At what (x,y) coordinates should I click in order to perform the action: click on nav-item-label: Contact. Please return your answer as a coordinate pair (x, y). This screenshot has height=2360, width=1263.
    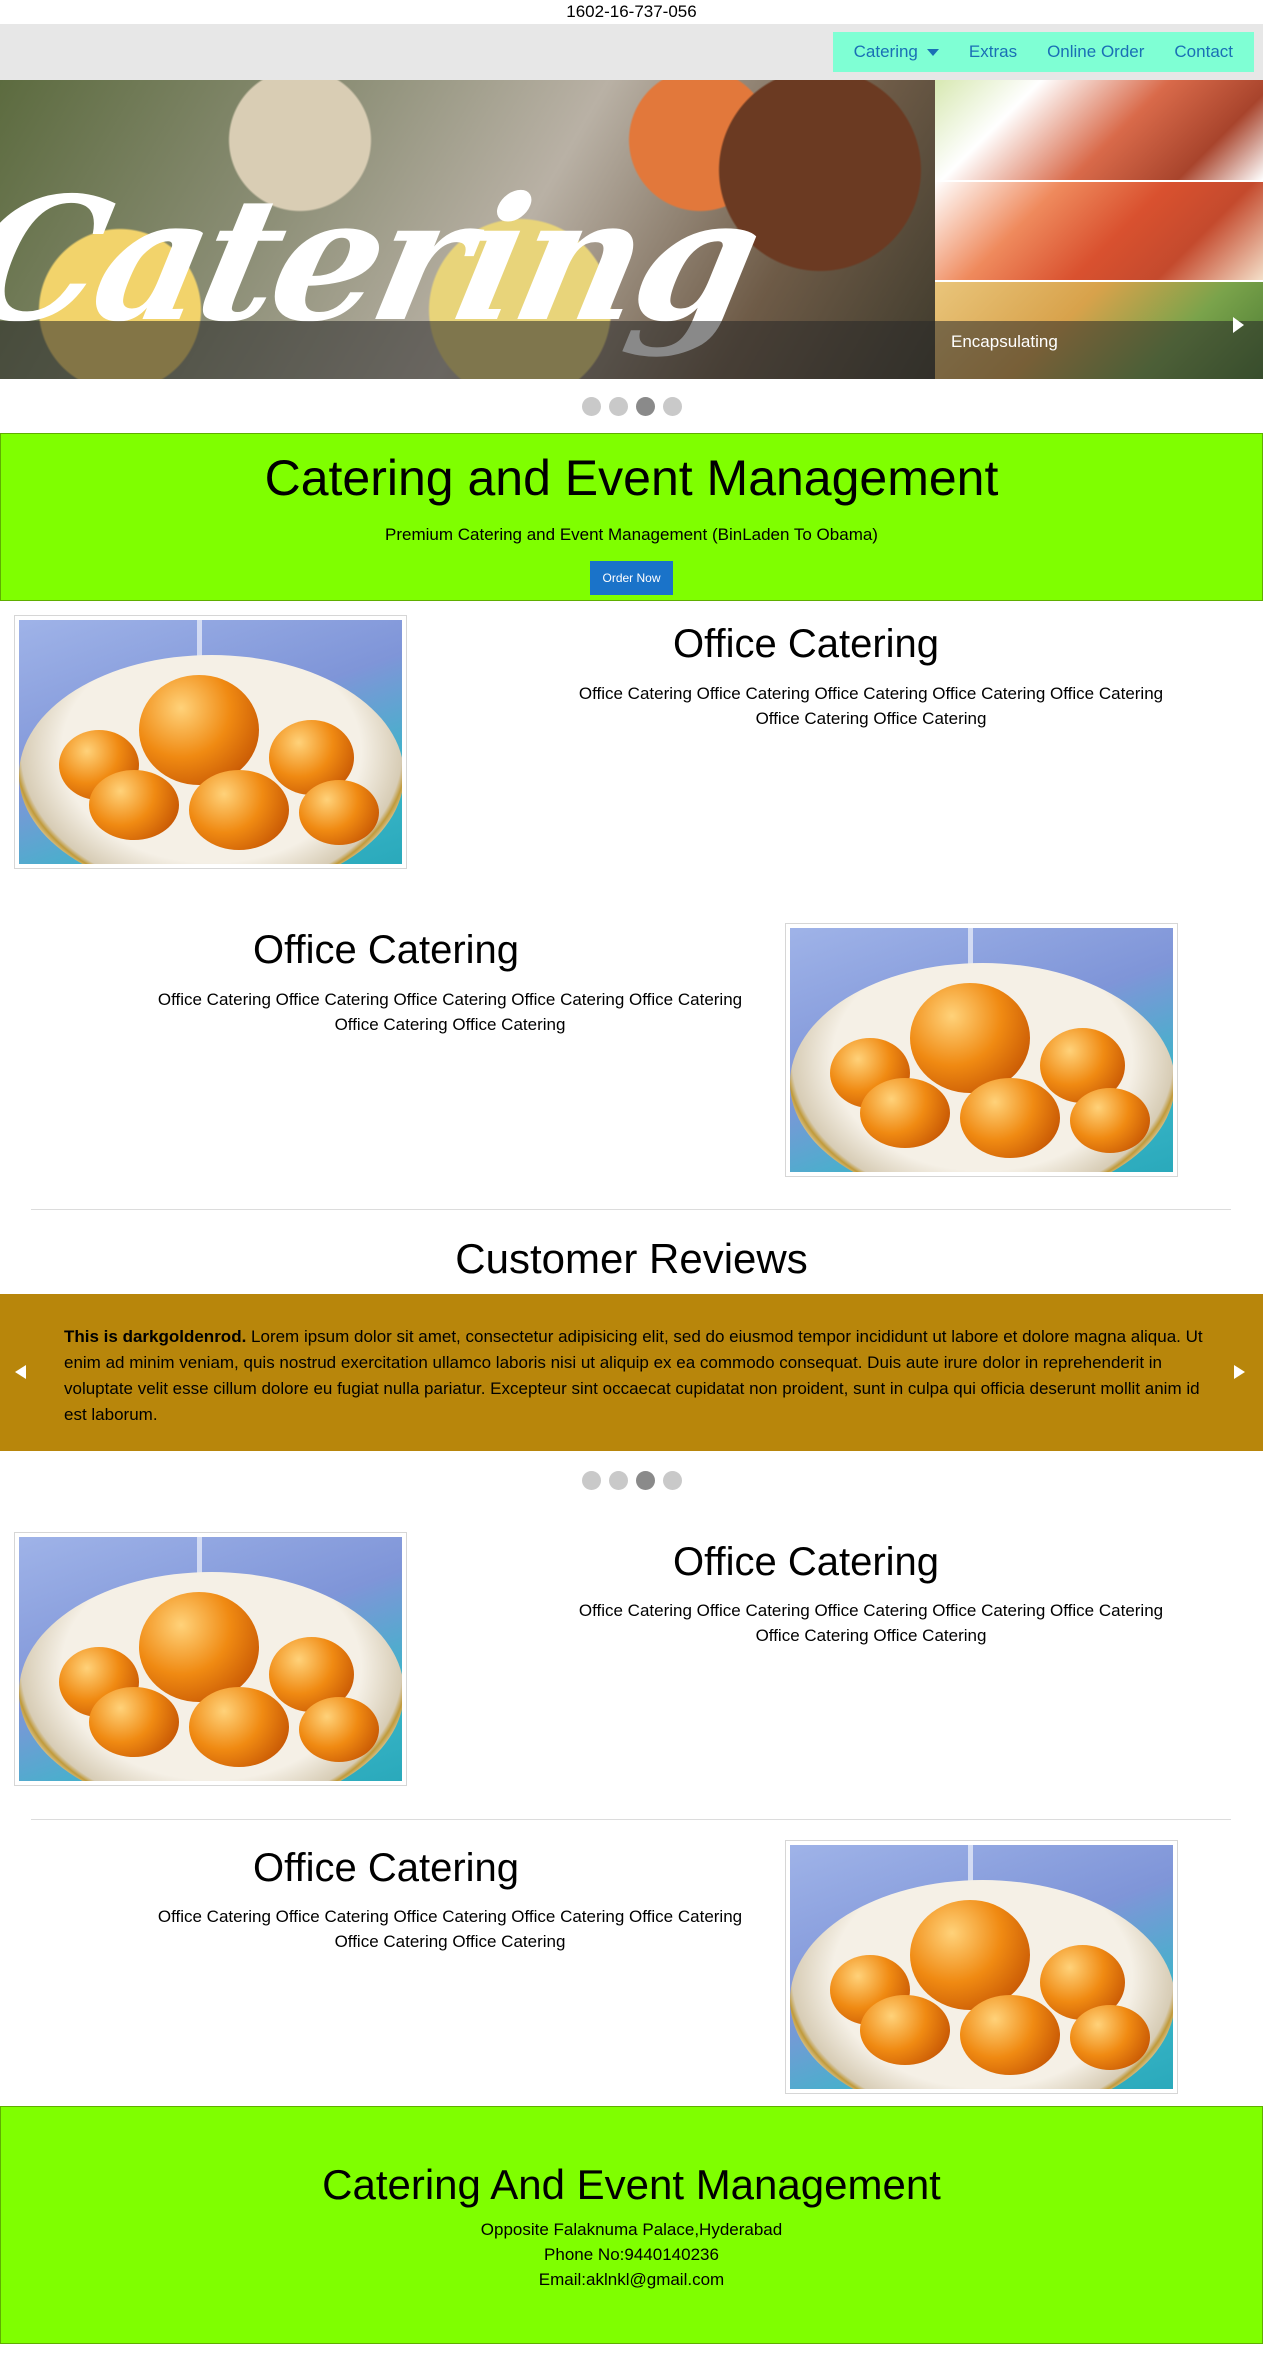
    Looking at the image, I should click on (1203, 51).